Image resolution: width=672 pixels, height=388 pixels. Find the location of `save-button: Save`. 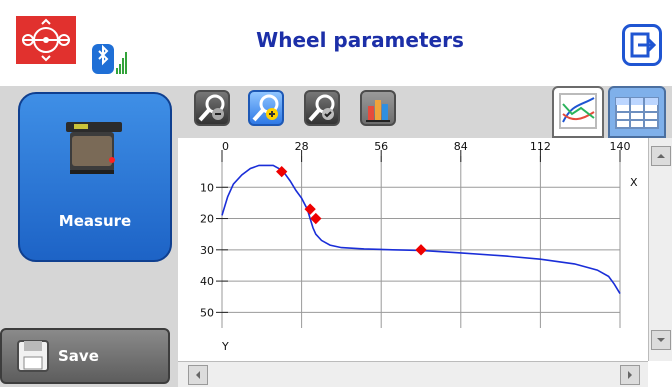

save-button: Save is located at coordinates (85, 356).